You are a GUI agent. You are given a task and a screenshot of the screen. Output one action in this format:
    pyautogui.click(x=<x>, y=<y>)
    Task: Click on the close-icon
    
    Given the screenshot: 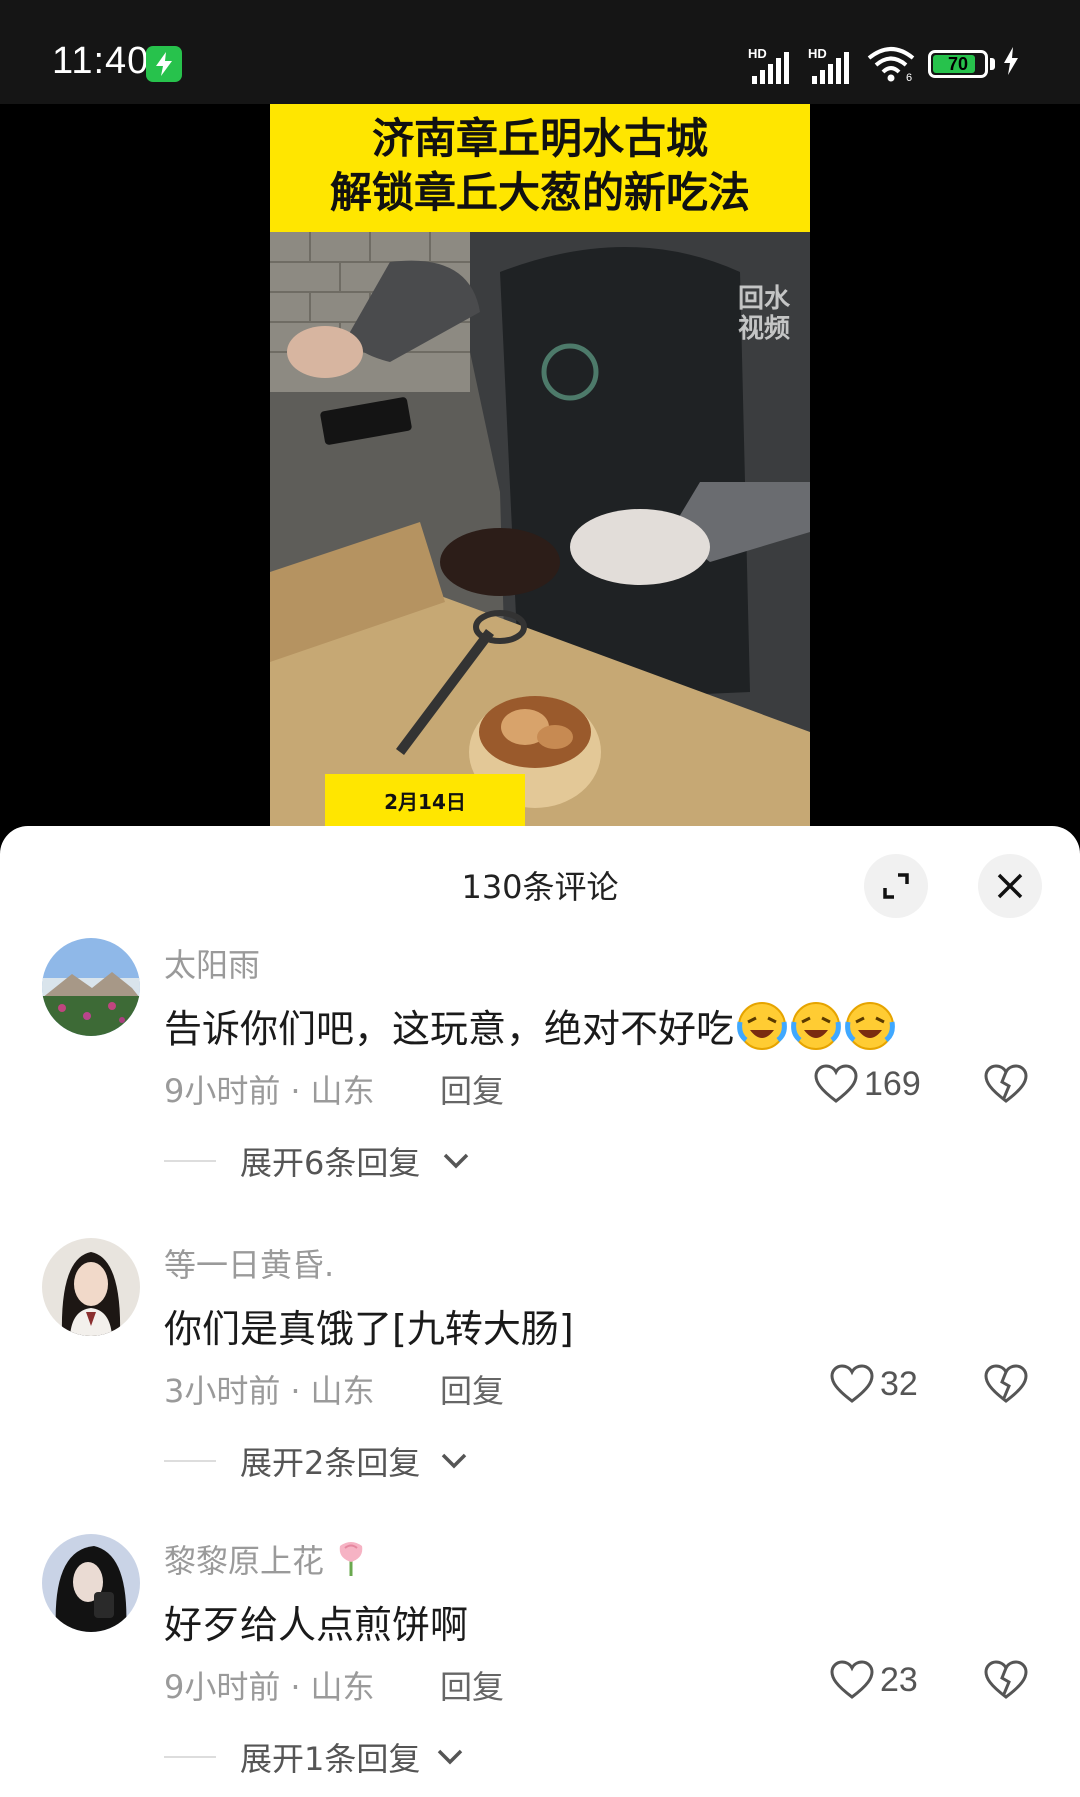 What is the action you would take?
    pyautogui.click(x=1010, y=886)
    